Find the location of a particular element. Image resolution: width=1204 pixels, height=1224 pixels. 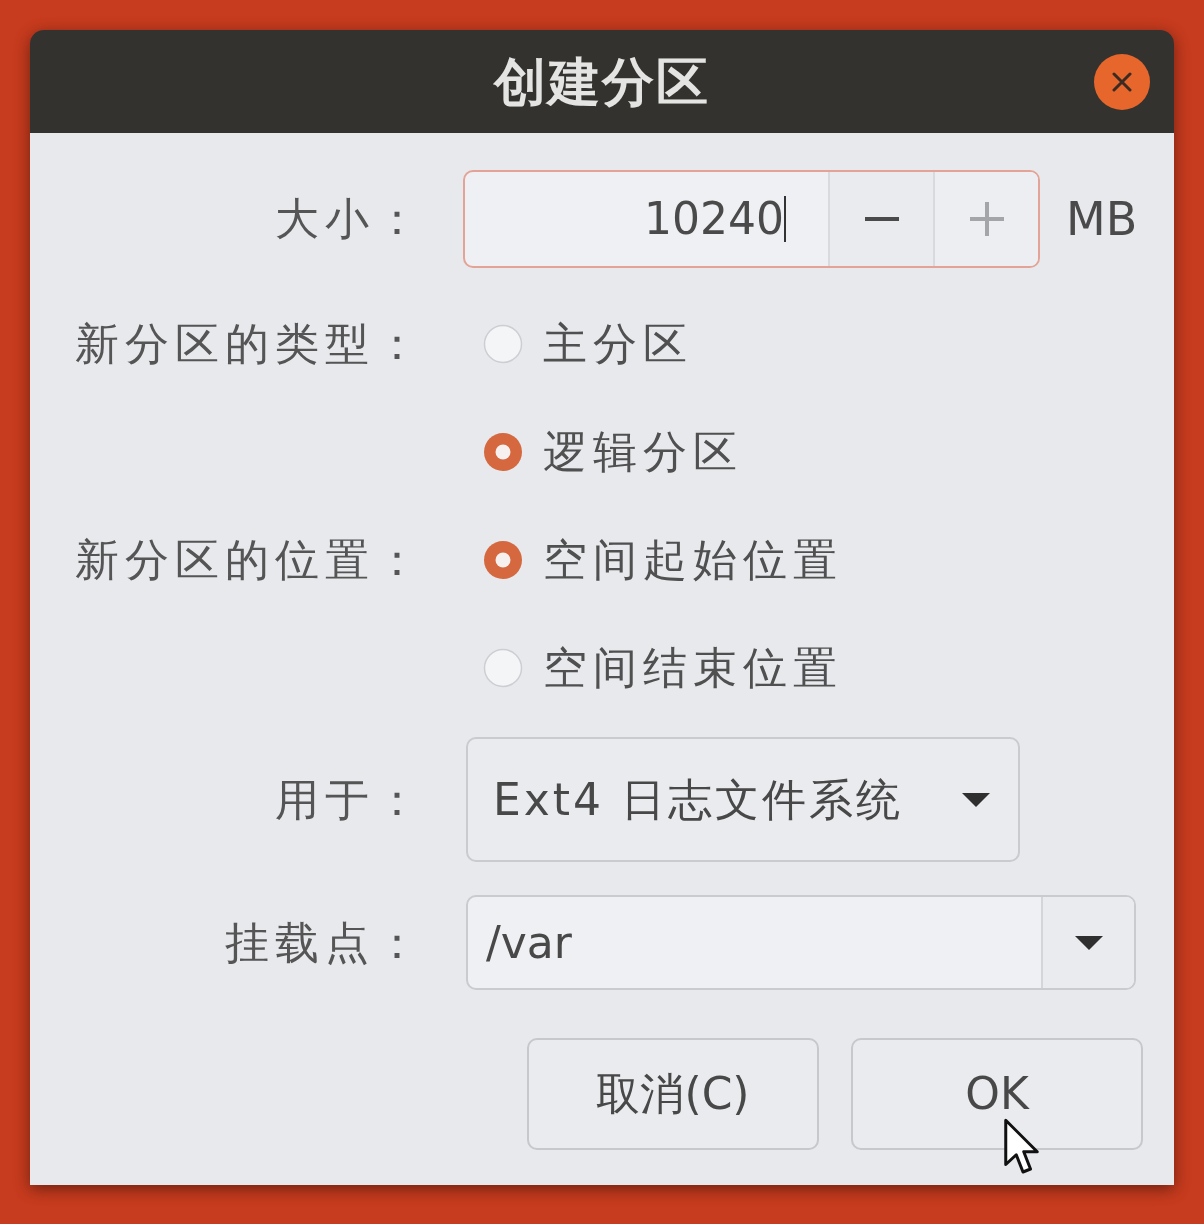

minus-icon is located at coordinates (881, 219).